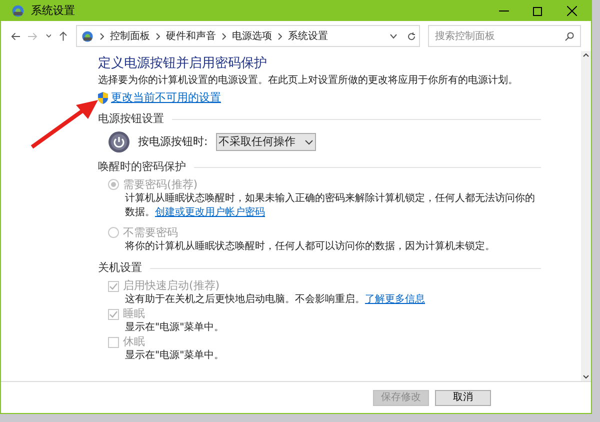 The height and width of the screenshot is (422, 600). What do you see at coordinates (308, 81) in the screenshot?
I see `page-description: 选择要为你的计算机设置的电源设置。在此页上对设置所做的更改将应用于你所有的电源计划。` at bounding box center [308, 81].